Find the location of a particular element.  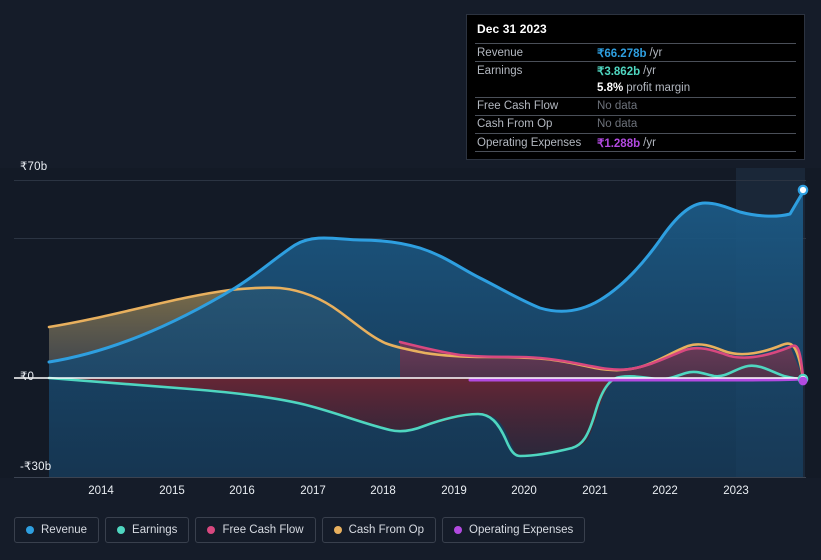

x-tick-2022: 2022 is located at coordinates (665, 491).